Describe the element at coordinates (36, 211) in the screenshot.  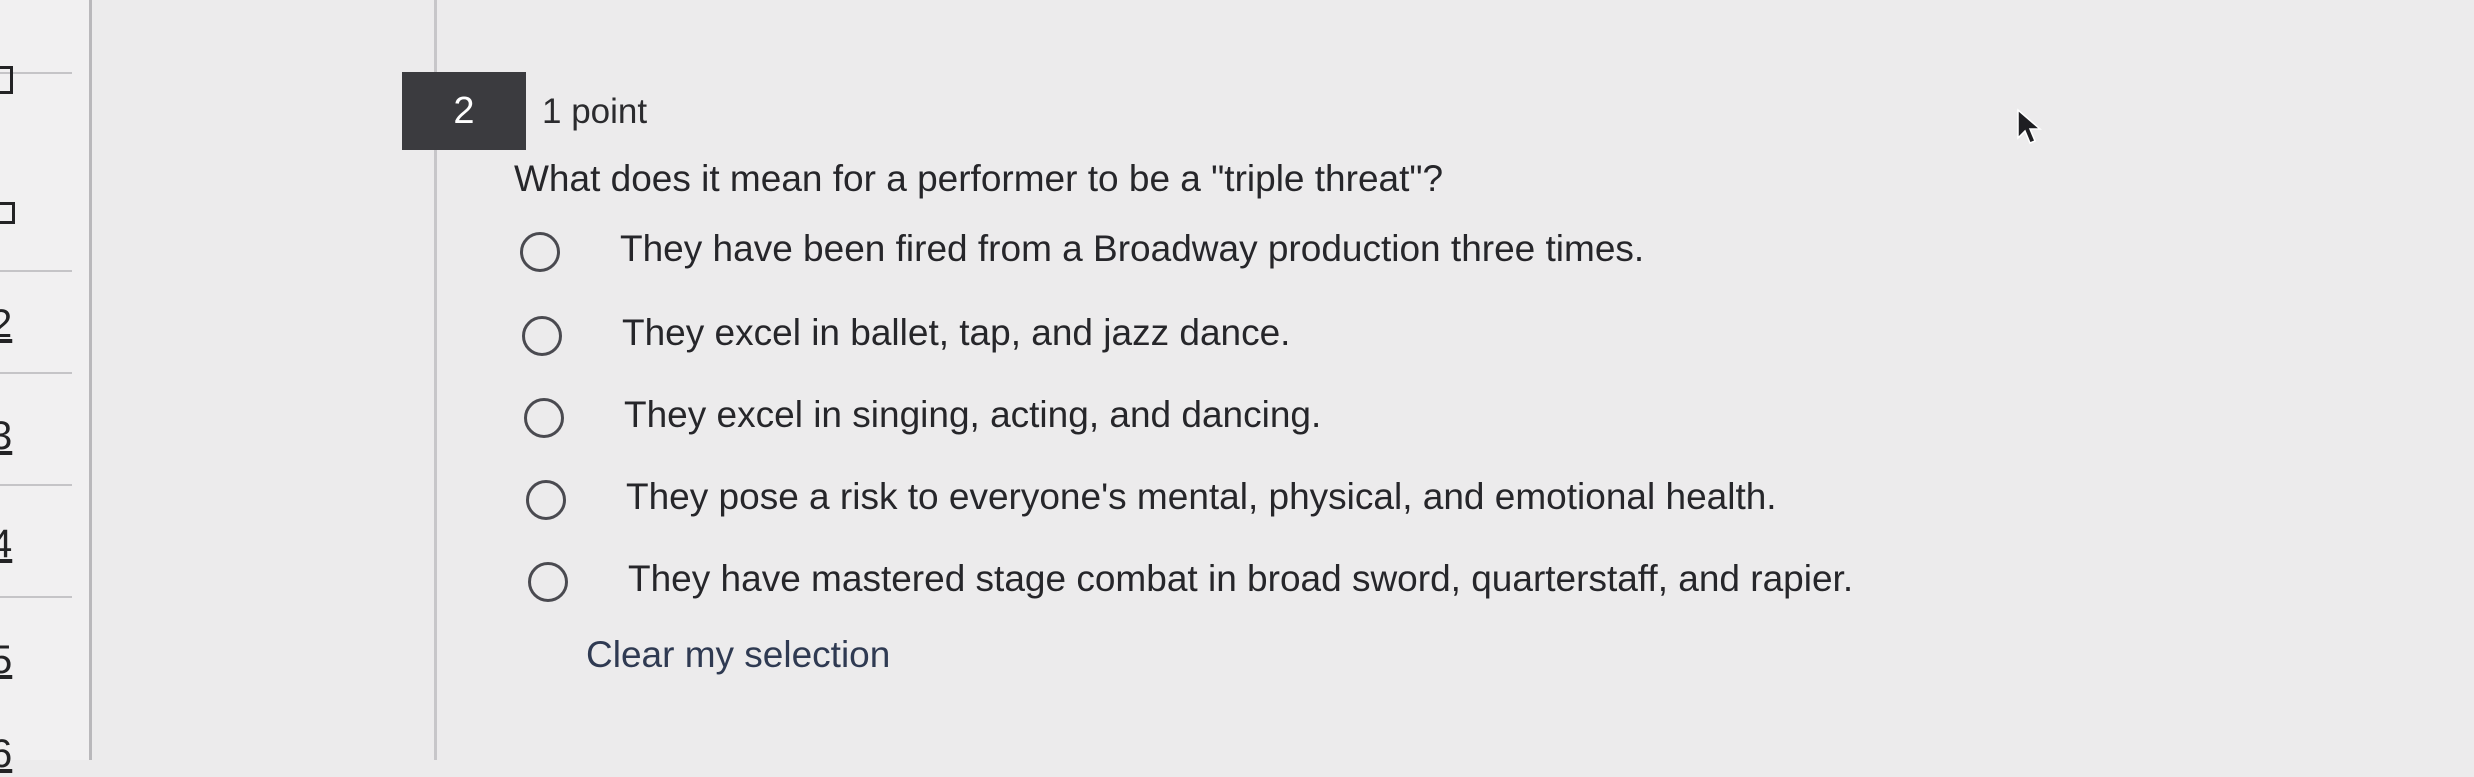
I see `nav-item-current` at that location.